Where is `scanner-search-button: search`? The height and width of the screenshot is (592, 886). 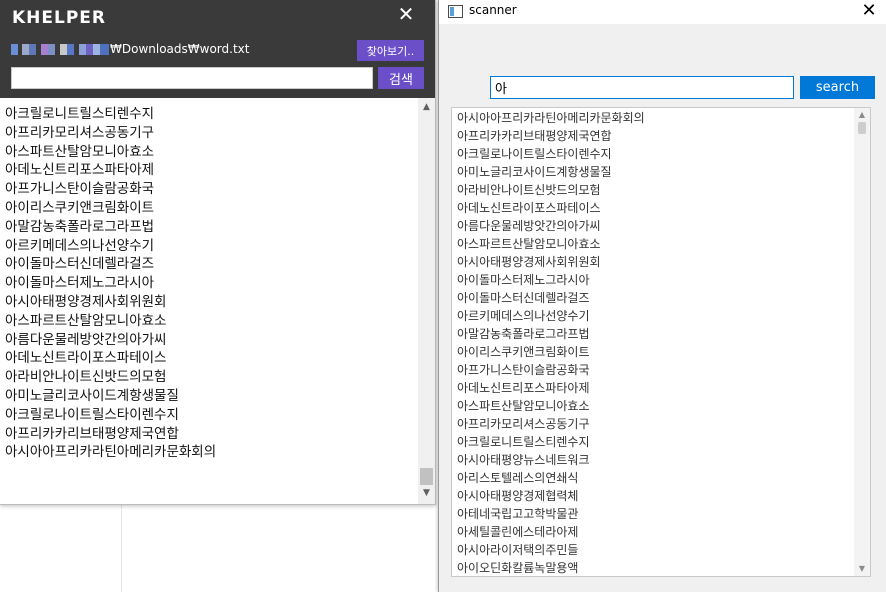 scanner-search-button: search is located at coordinates (837, 87).